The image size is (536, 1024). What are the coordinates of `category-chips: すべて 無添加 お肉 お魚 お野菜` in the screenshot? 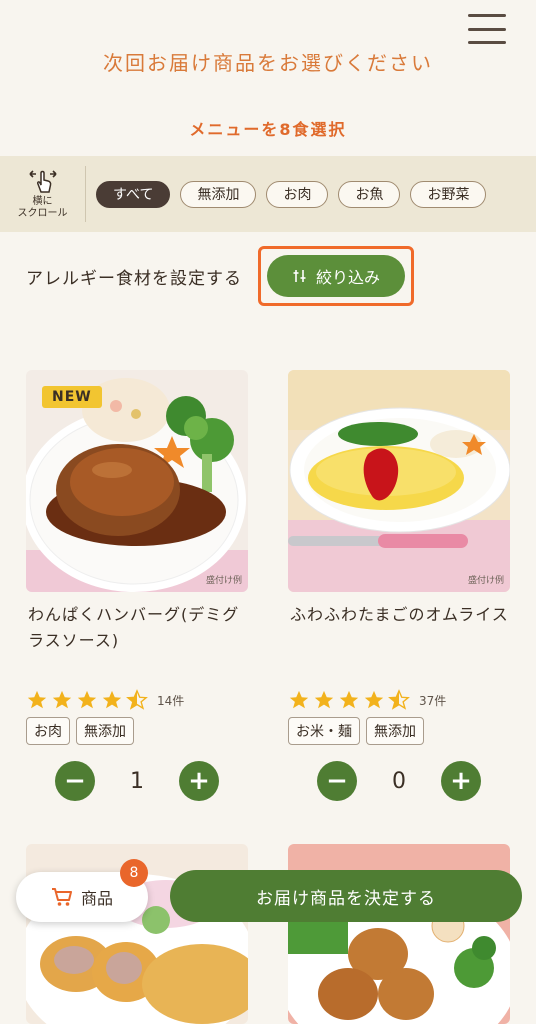 It's located at (286, 194).